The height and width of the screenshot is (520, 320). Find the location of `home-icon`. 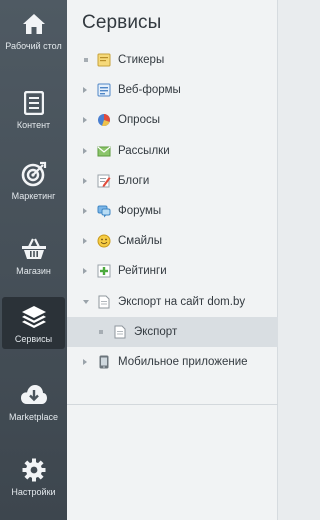

home-icon is located at coordinates (34, 24).